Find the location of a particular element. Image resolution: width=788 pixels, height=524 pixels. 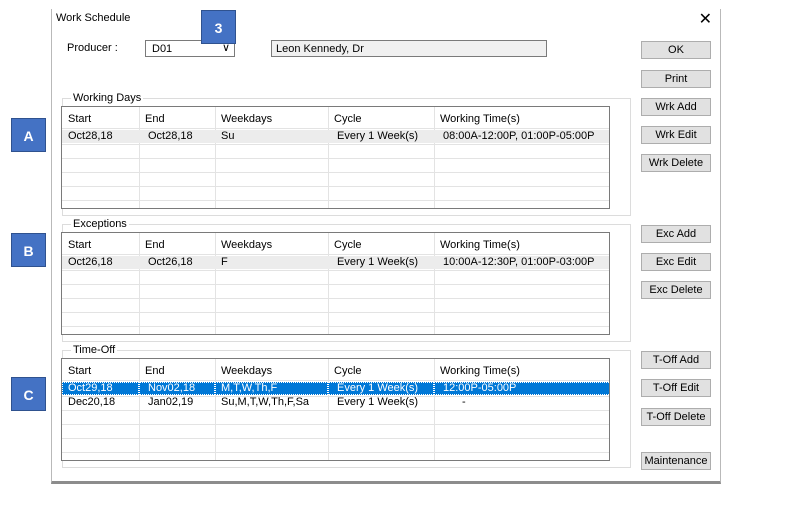

working-days-title: Working Days is located at coordinates (107, 98).